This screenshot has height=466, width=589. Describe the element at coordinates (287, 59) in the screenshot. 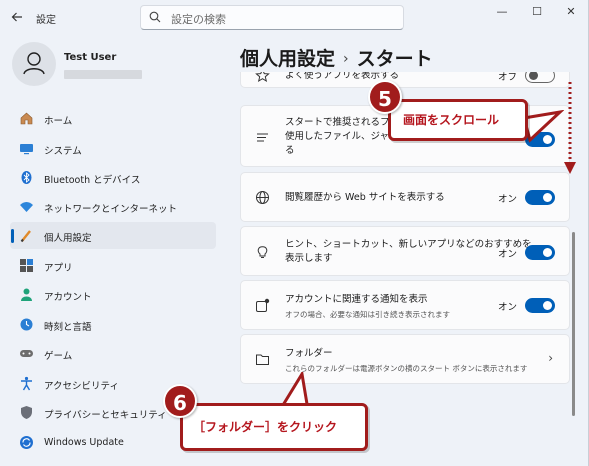

I see `breadcrumb-parent: 個人用設定` at that location.